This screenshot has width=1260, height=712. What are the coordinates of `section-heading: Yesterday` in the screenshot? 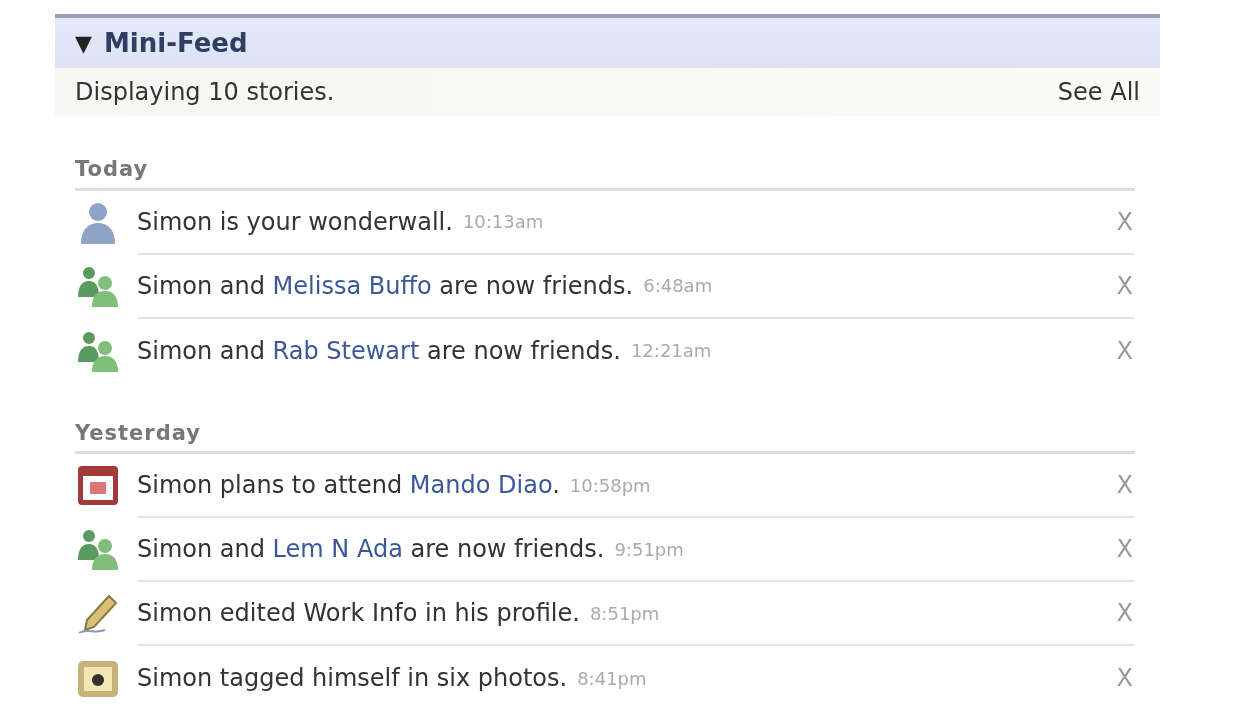 It's located at (605, 435).